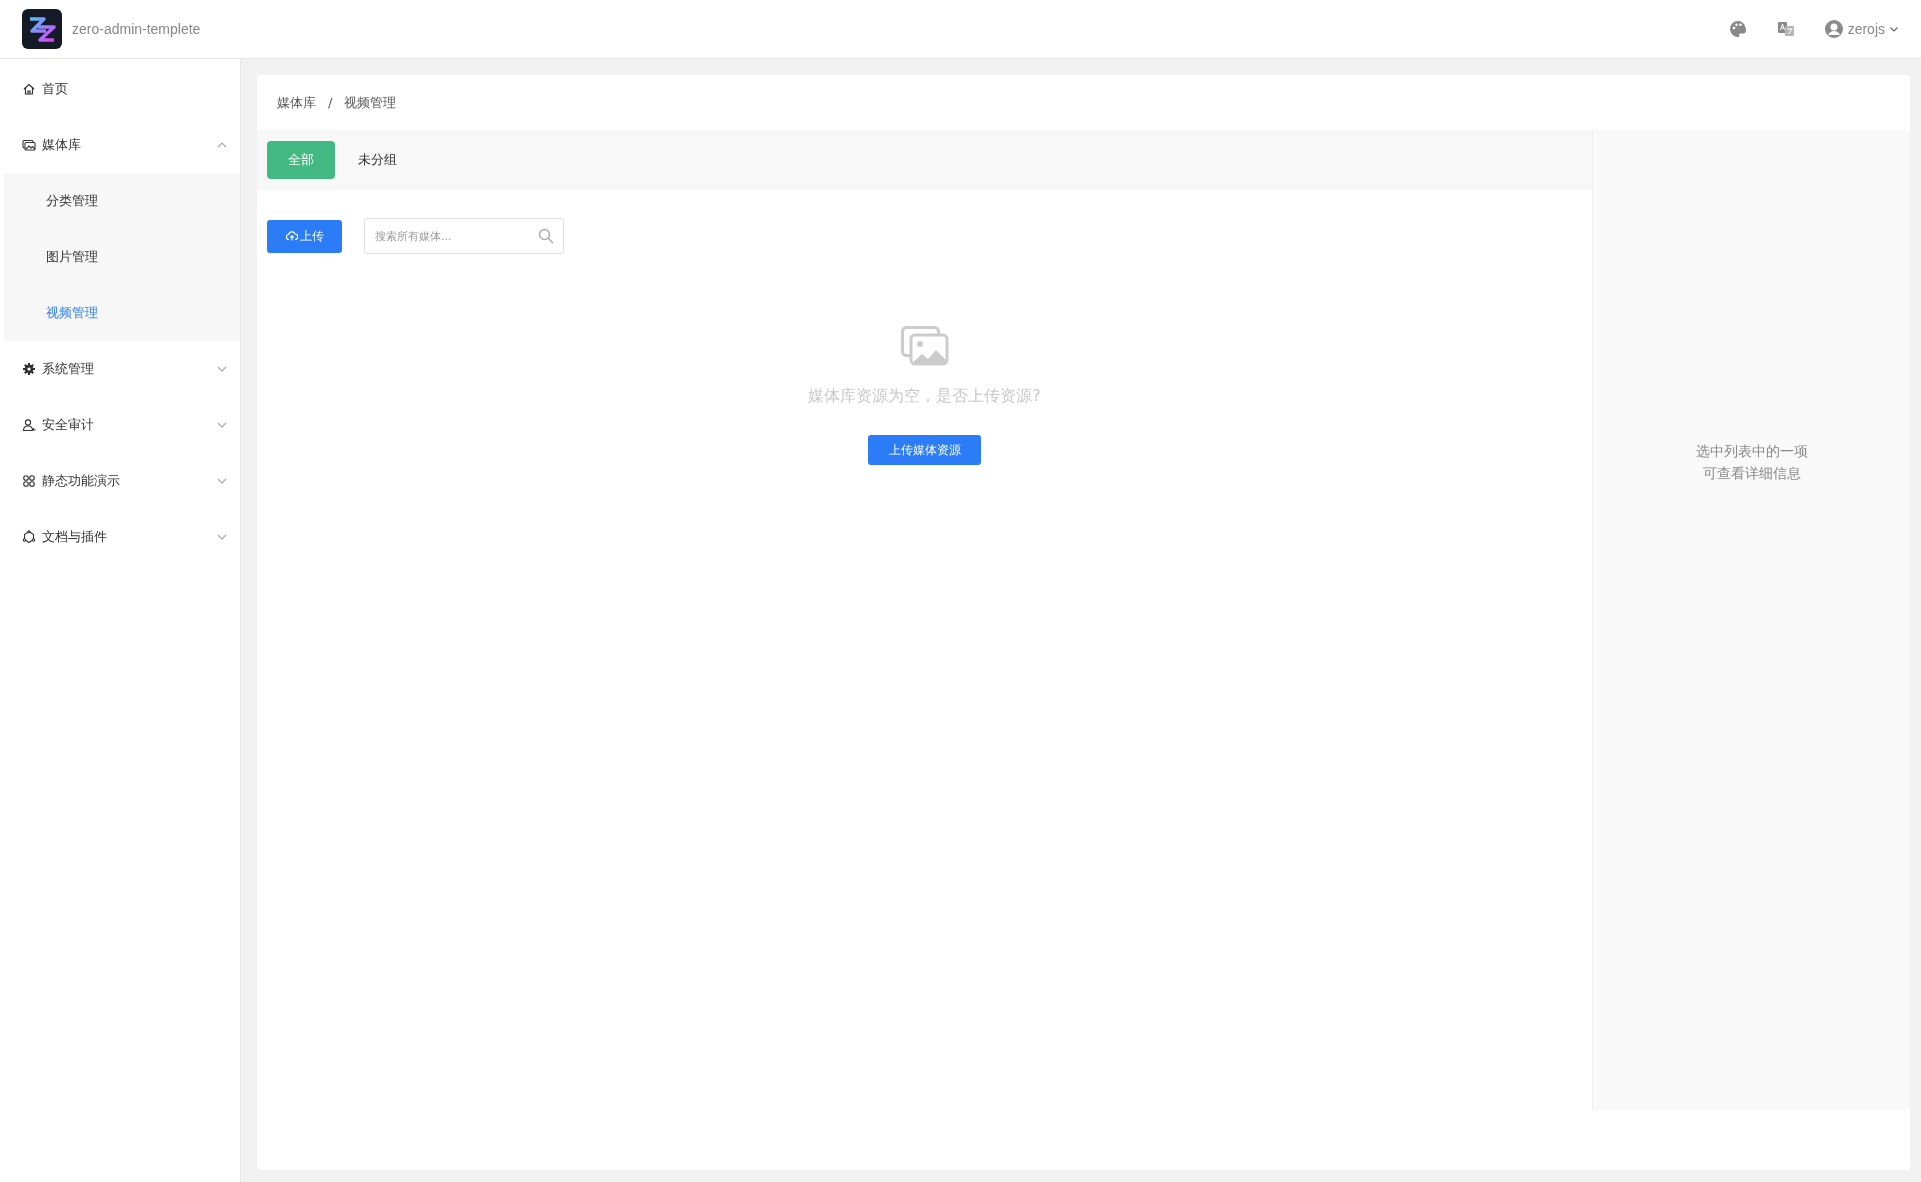 This screenshot has width=1921, height=1182. What do you see at coordinates (291, 236) in the screenshot?
I see `cloud-upload-icon` at bounding box center [291, 236].